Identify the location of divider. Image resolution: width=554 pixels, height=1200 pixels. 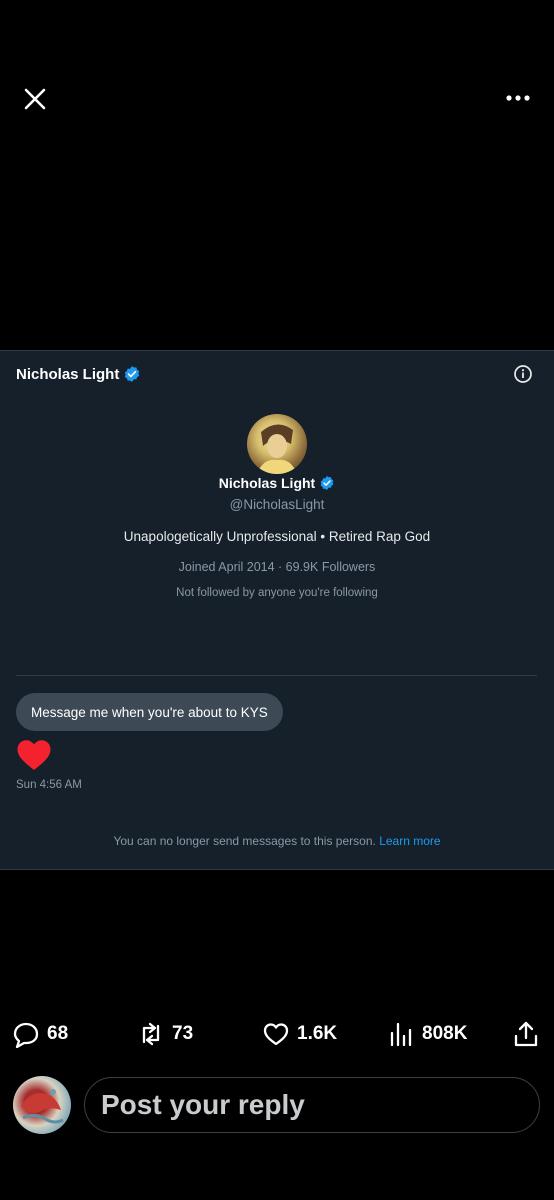
(276, 675).